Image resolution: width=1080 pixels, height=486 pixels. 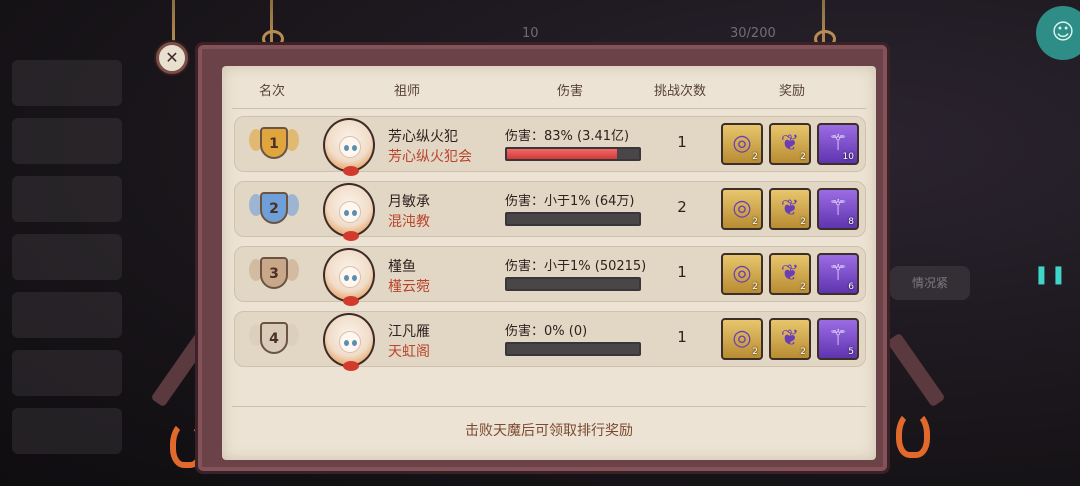 I want to click on reward-quantity: 10, so click(x=848, y=157).